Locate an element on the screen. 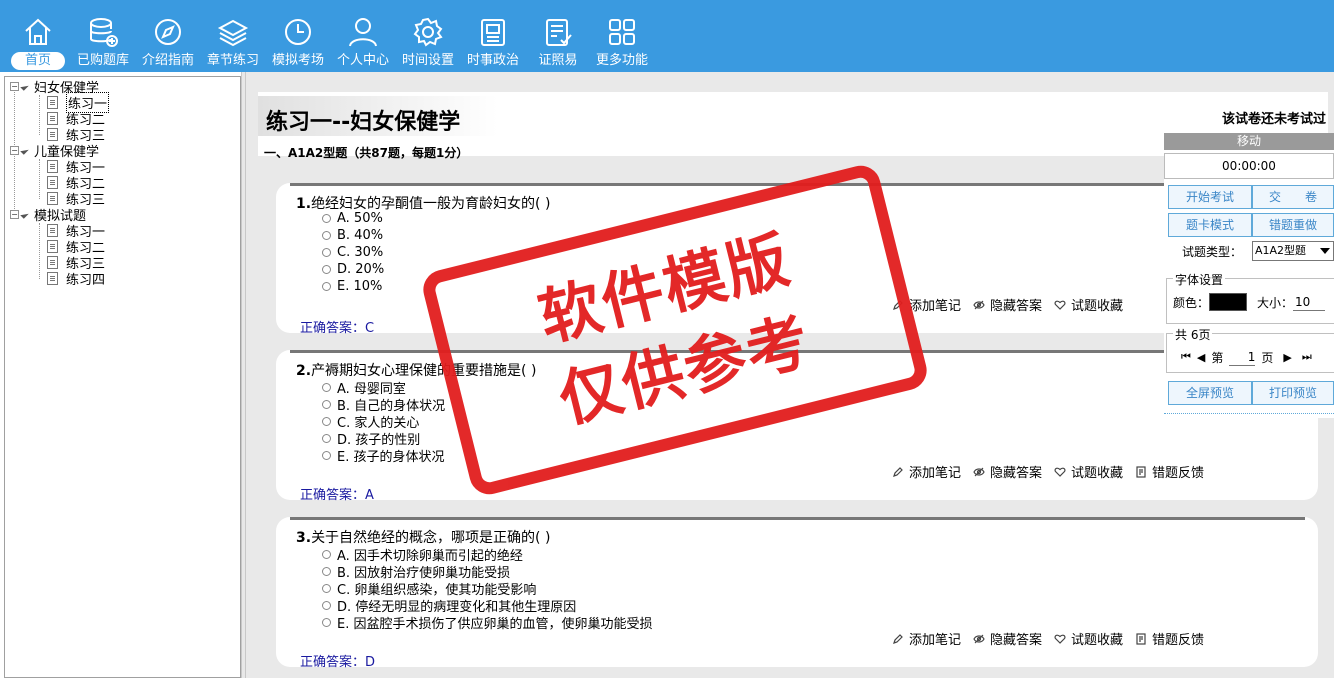  heart-icon is located at coordinates (1060, 472).